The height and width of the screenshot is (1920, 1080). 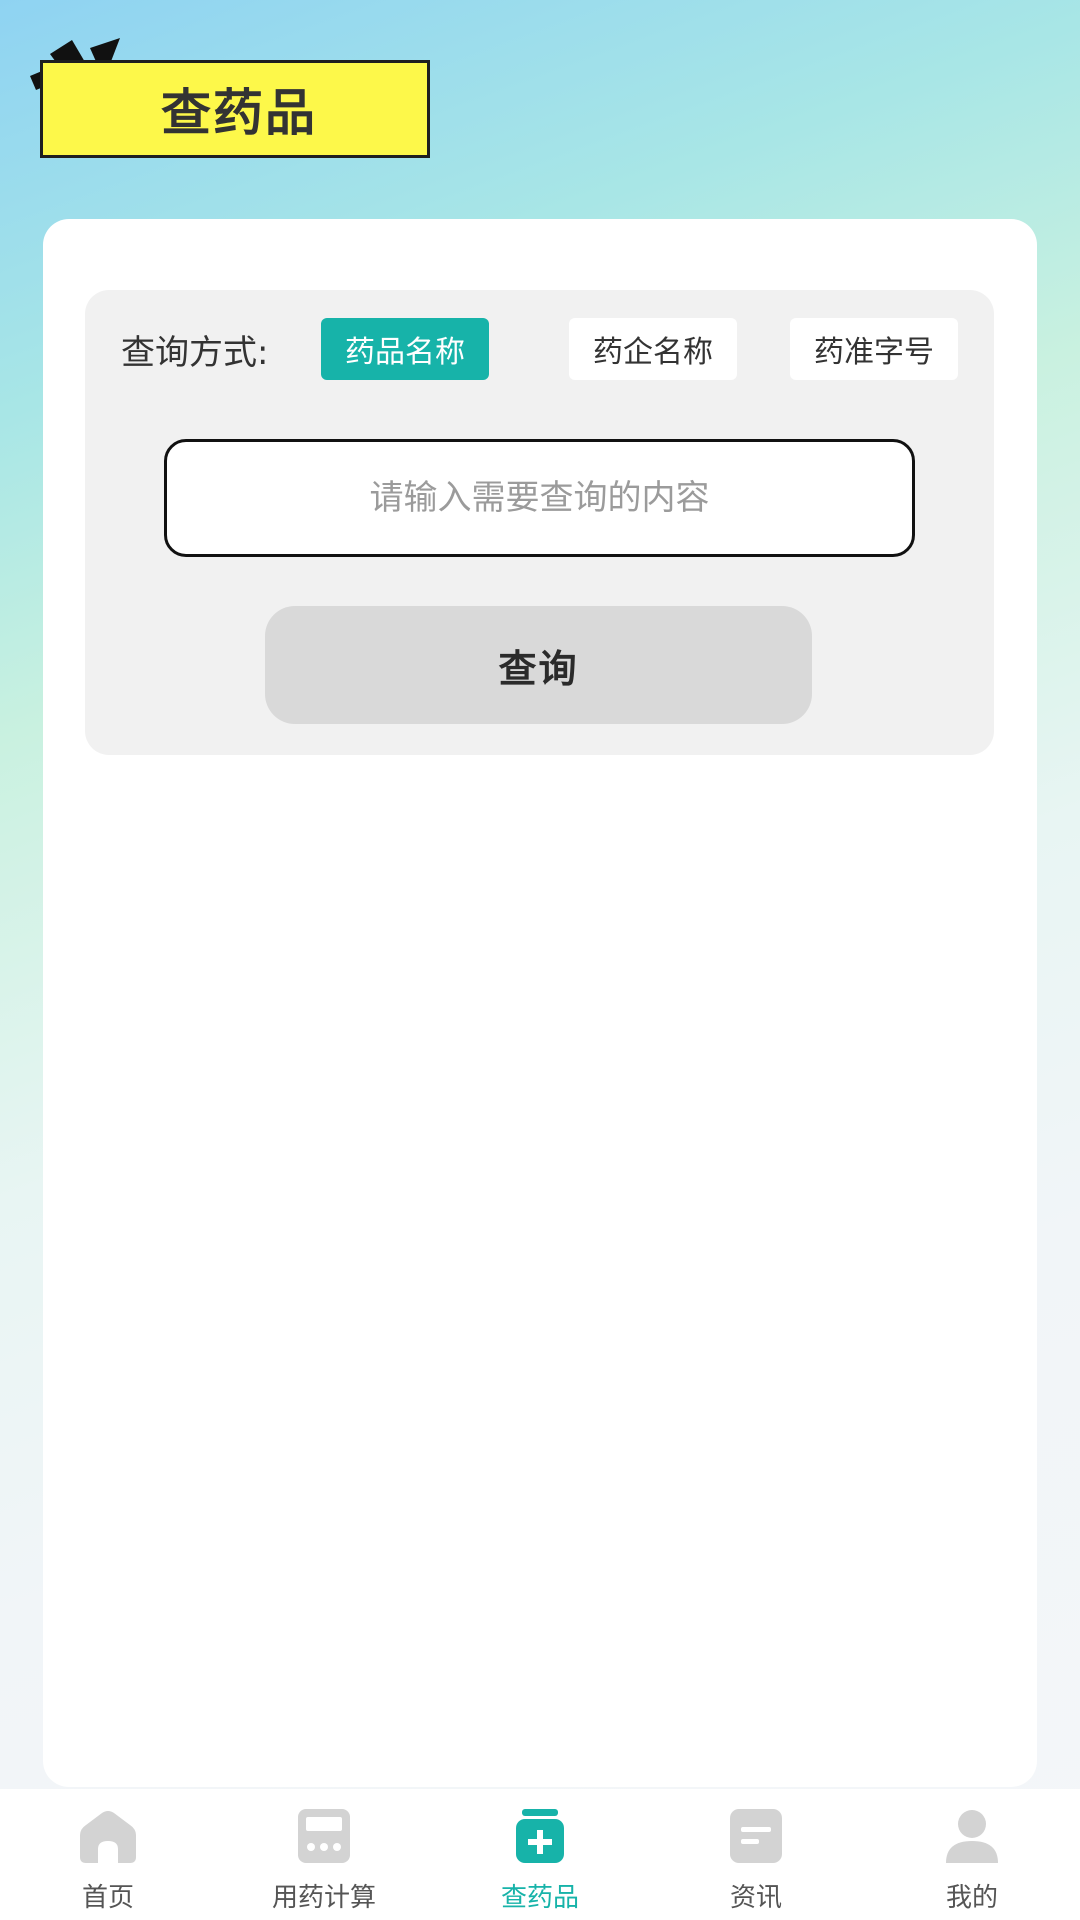 I want to click on page-title: 查药品, so click(x=239, y=113).